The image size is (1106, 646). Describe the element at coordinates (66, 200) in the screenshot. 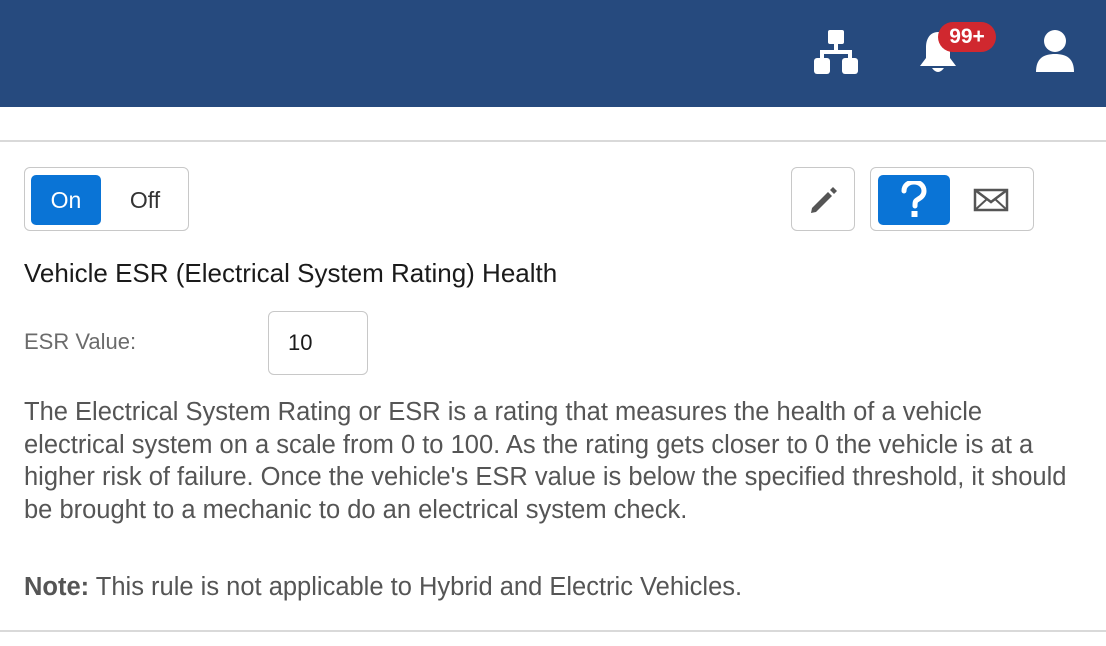

I see `toggle-on-button: On` at that location.